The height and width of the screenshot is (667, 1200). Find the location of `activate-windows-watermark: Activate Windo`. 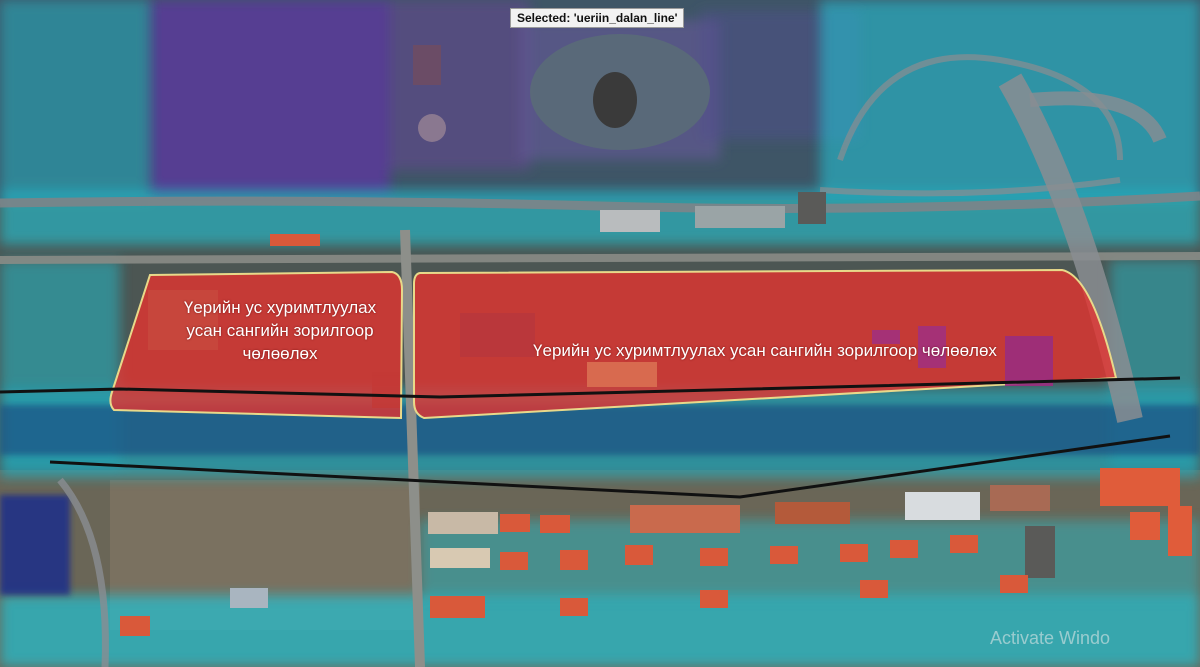

activate-windows-watermark: Activate Windo is located at coordinates (1050, 638).